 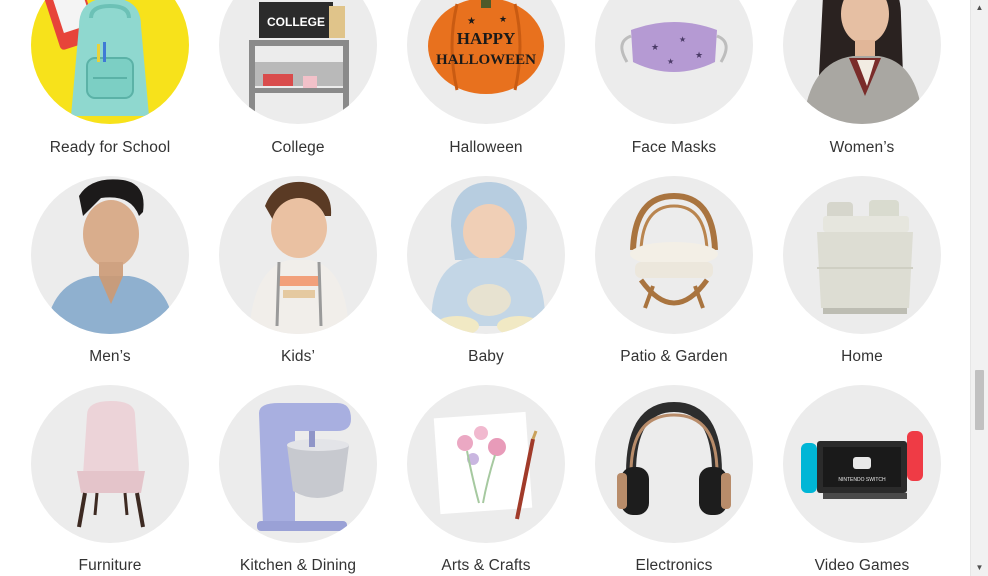 I want to click on category-label: Home, so click(x=862, y=356).